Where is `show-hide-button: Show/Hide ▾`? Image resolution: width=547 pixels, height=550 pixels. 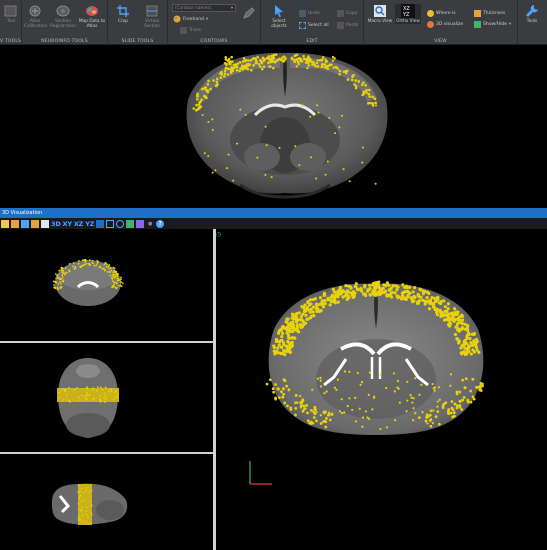
show-hide-button: Show/Hide ▾ is located at coordinates (492, 24).